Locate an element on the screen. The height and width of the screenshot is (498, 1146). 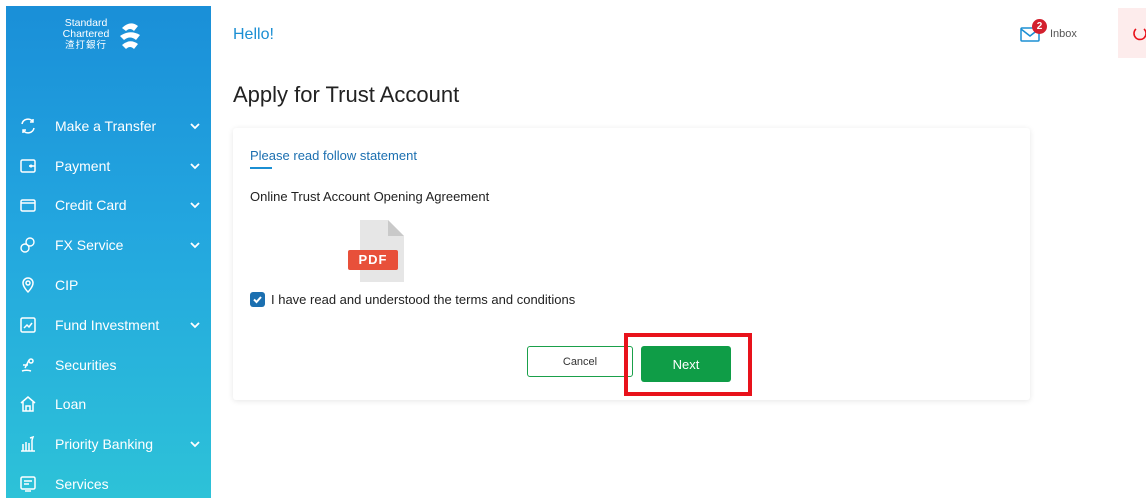
cancel-button: Cancel is located at coordinates (580, 361).